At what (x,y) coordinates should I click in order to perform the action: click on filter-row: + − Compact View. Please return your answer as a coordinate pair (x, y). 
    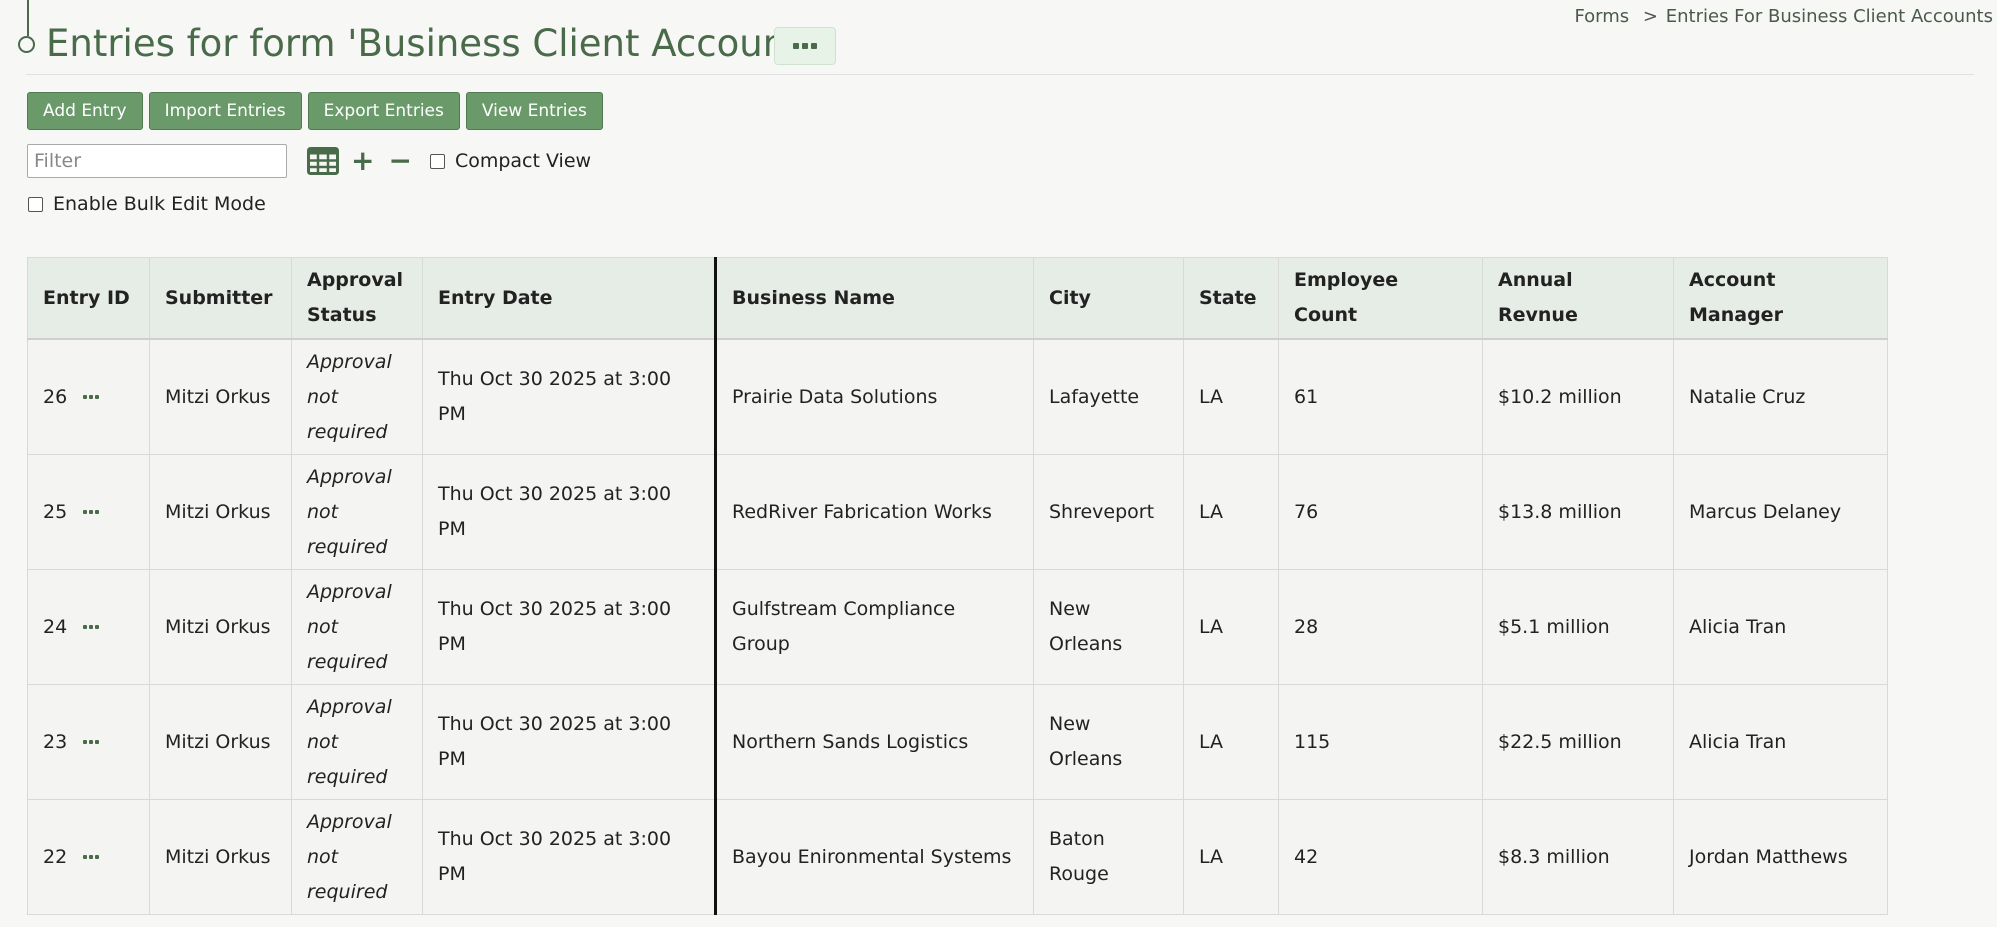
    Looking at the image, I should click on (309, 161).